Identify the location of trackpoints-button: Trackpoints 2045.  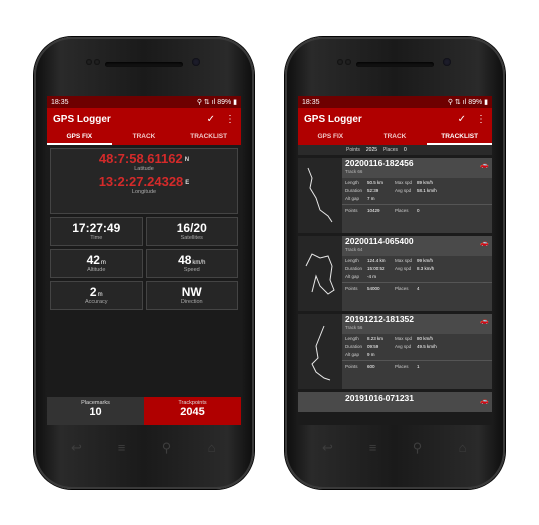
(192, 411).